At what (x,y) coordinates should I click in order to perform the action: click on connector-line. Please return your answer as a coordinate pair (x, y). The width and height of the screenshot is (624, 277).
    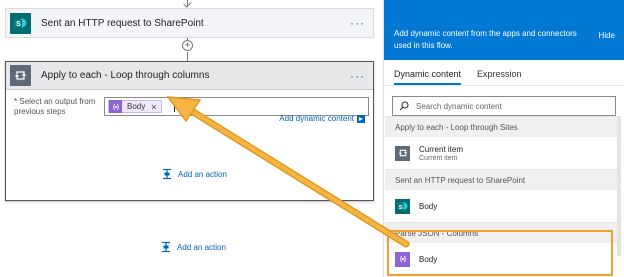
    Looking at the image, I should click on (187, 56).